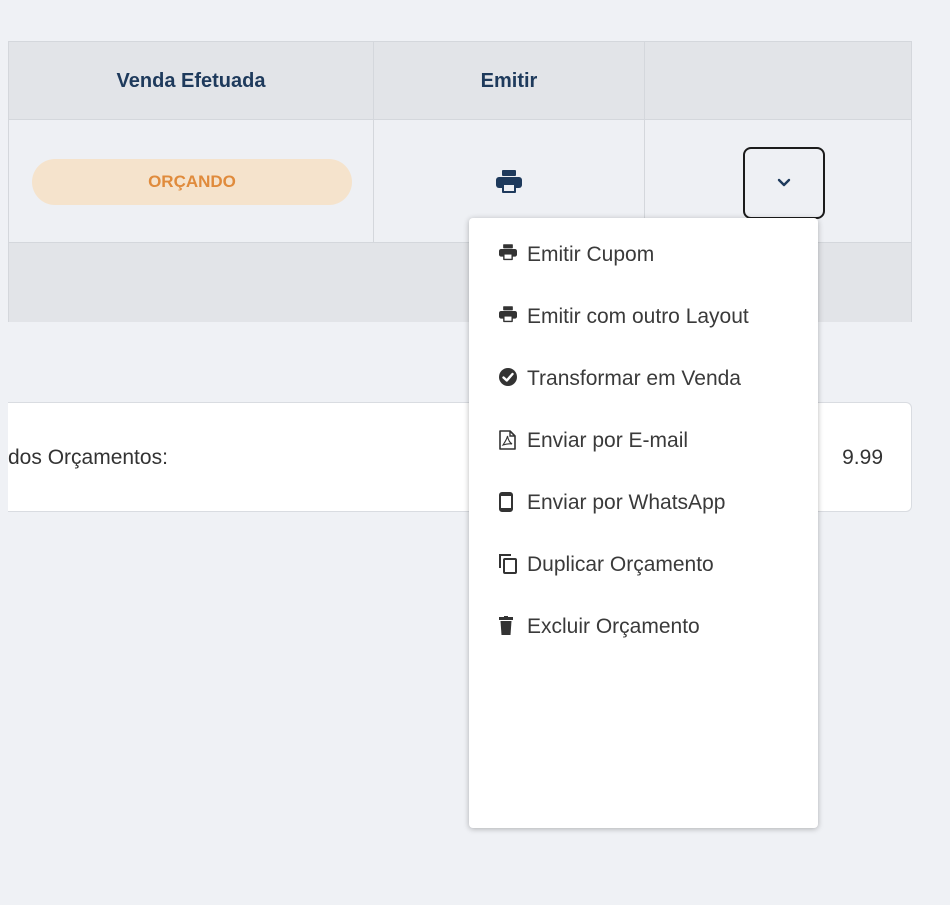  I want to click on pdf-file-icon, so click(510, 440).